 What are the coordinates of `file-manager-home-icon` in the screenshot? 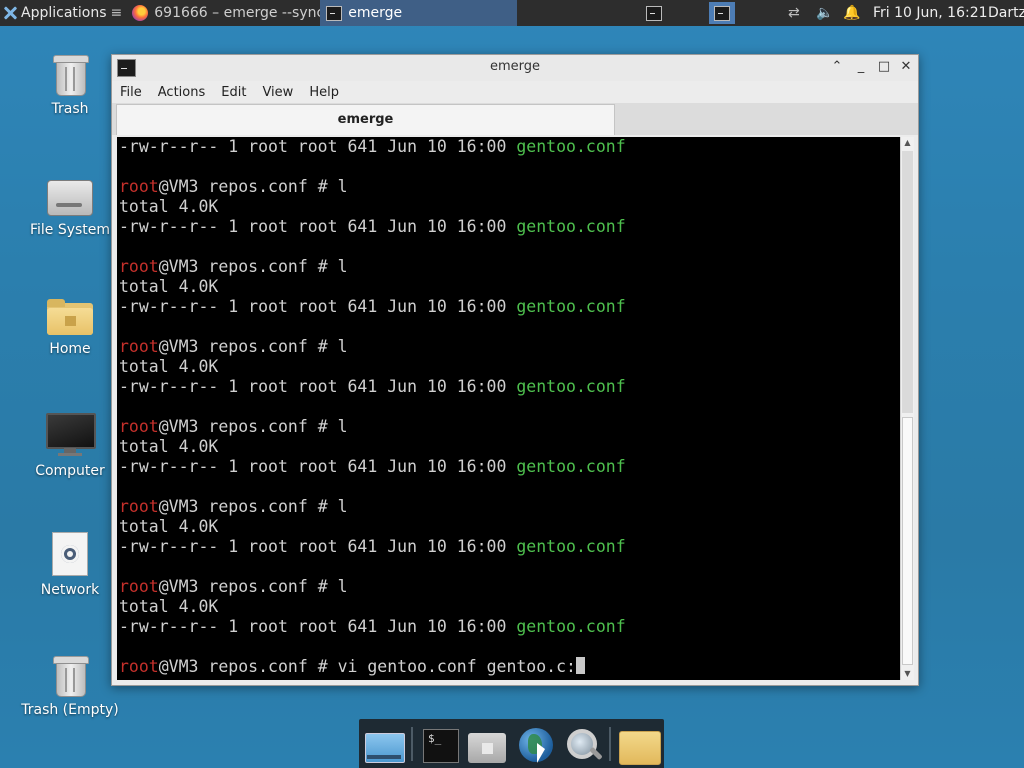 It's located at (486, 745).